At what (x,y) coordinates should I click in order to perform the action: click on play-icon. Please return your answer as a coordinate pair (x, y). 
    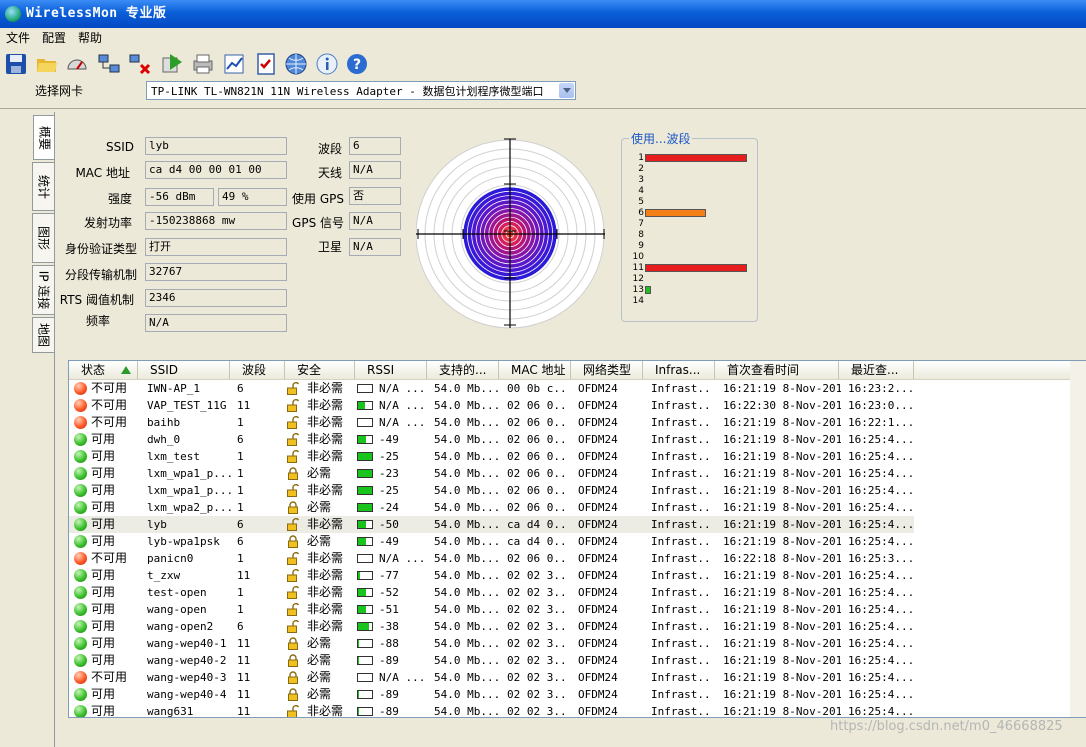
    Looking at the image, I should click on (173, 65).